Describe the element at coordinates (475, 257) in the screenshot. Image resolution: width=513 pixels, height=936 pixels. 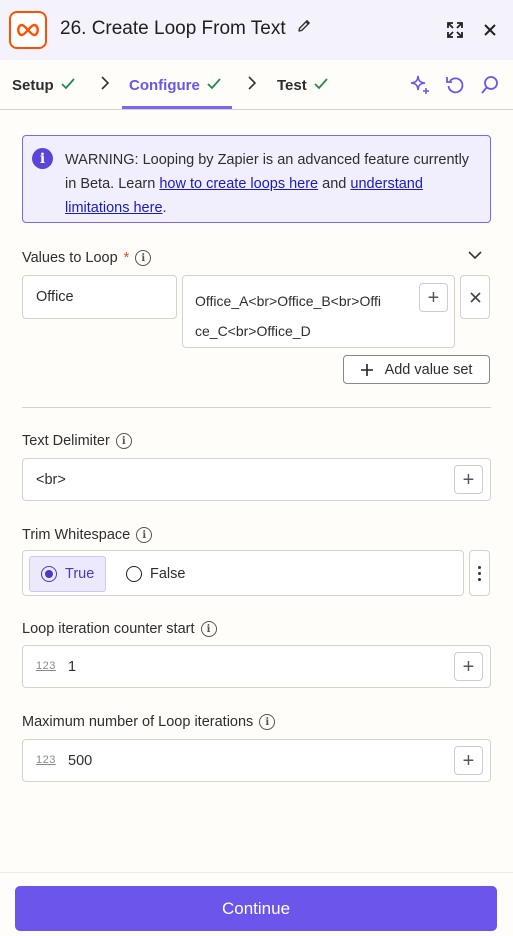
I see `chevron-down-icon` at that location.